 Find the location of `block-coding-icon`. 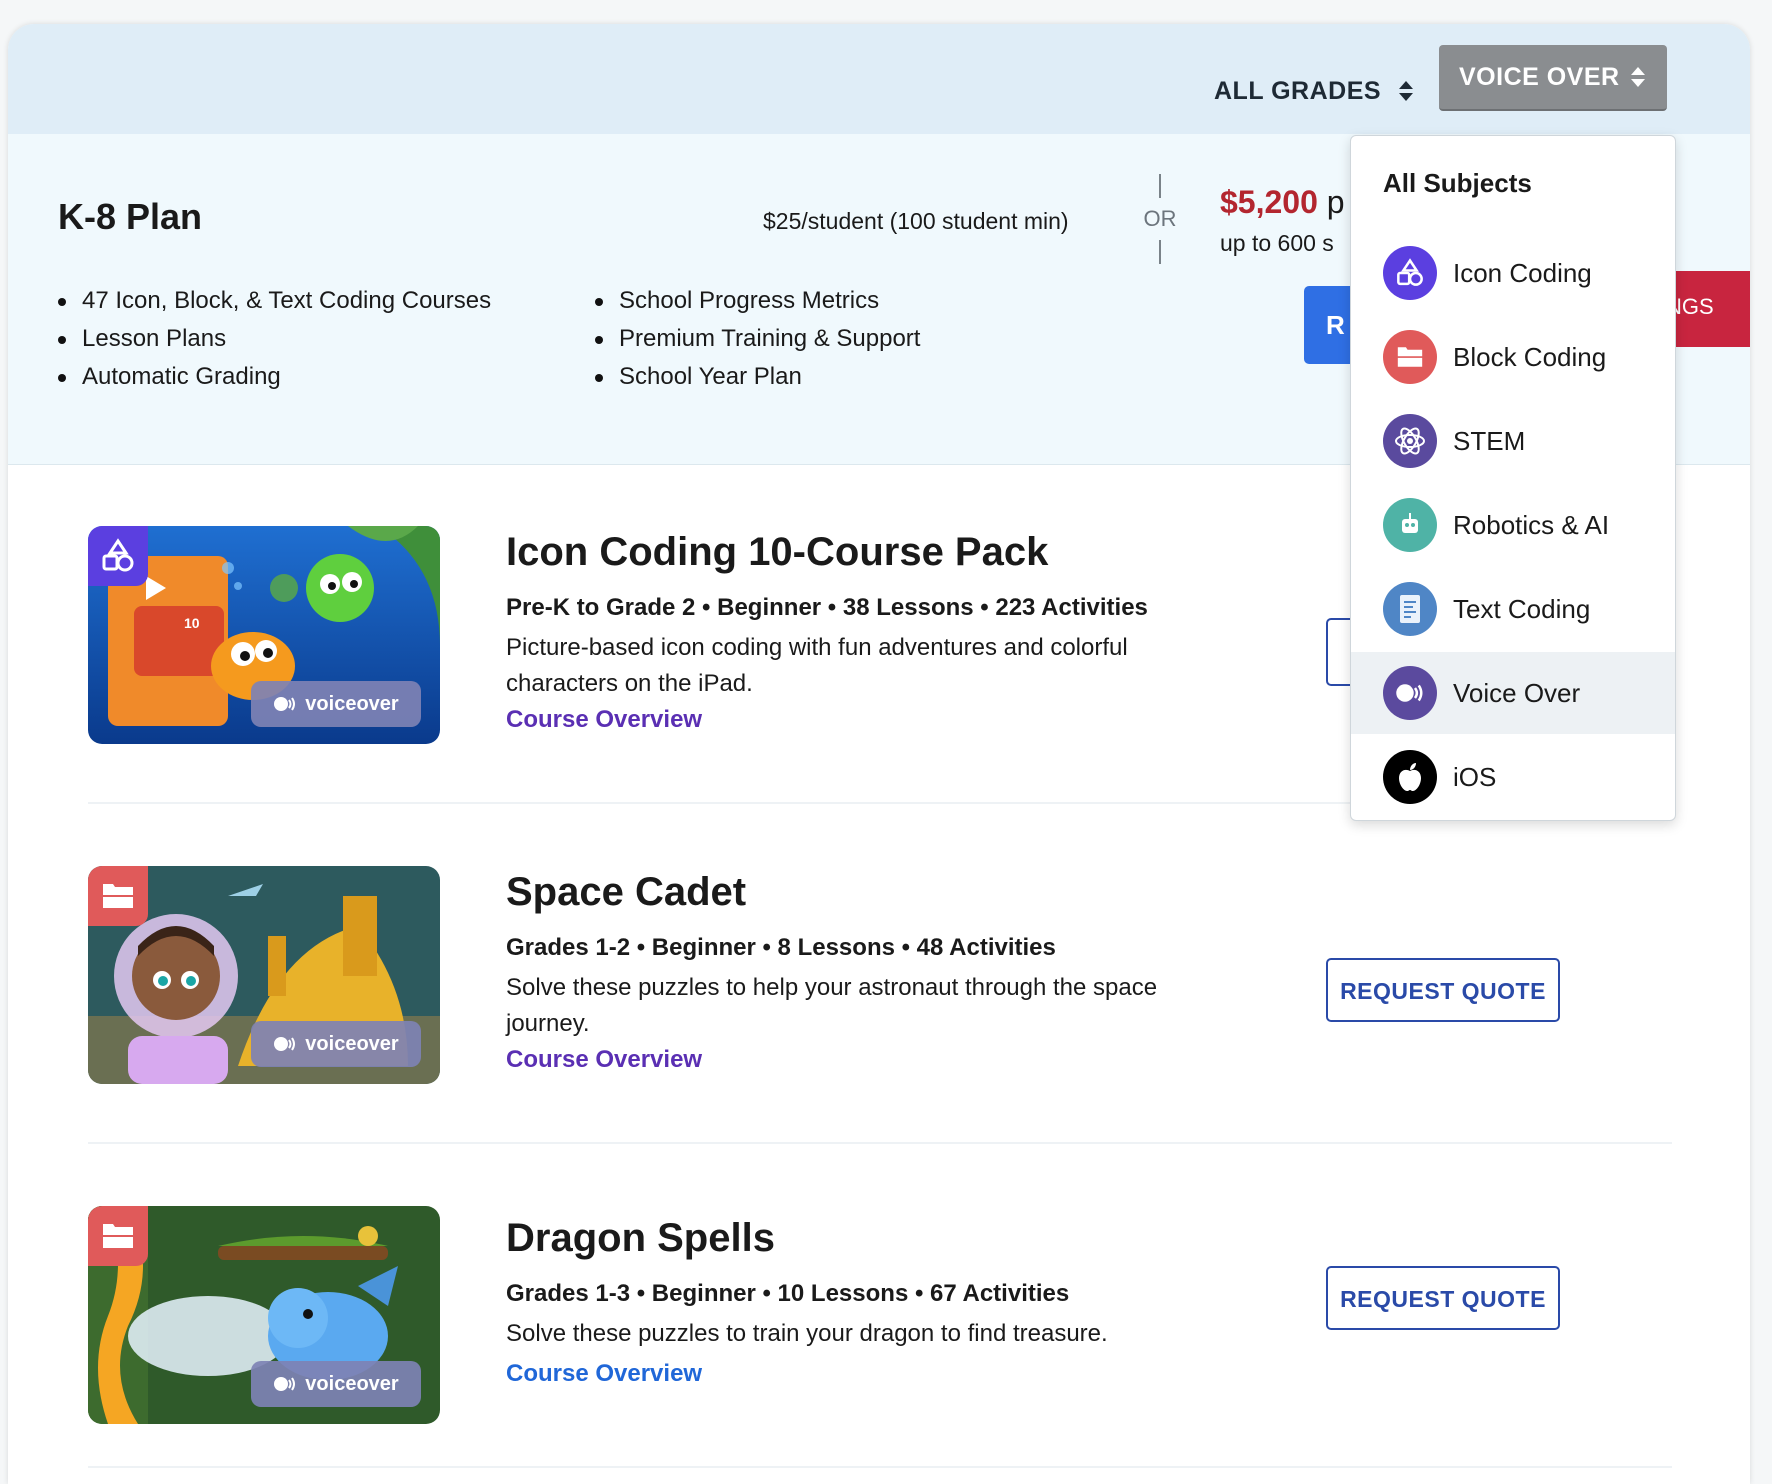

block-coding-icon is located at coordinates (1410, 357).